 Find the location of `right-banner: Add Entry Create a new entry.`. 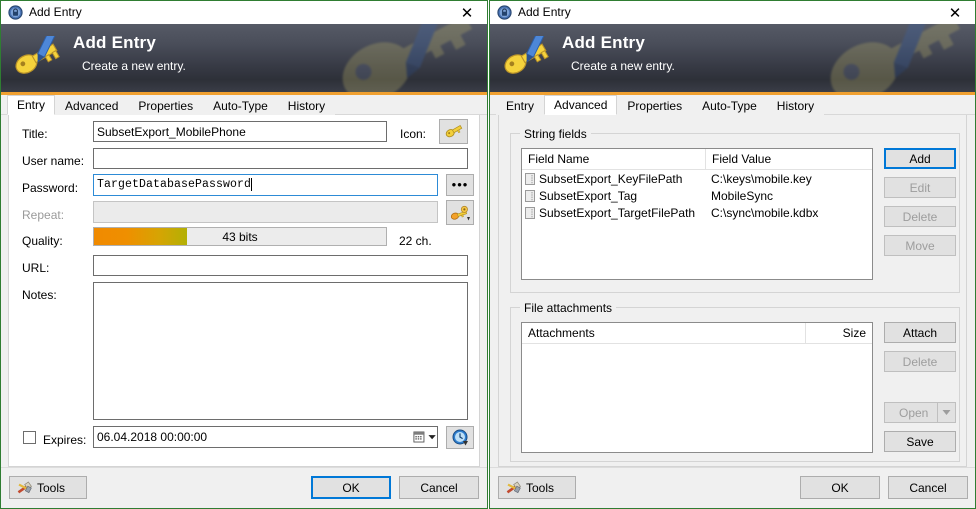

right-banner: Add Entry Create a new entry. is located at coordinates (732, 59).